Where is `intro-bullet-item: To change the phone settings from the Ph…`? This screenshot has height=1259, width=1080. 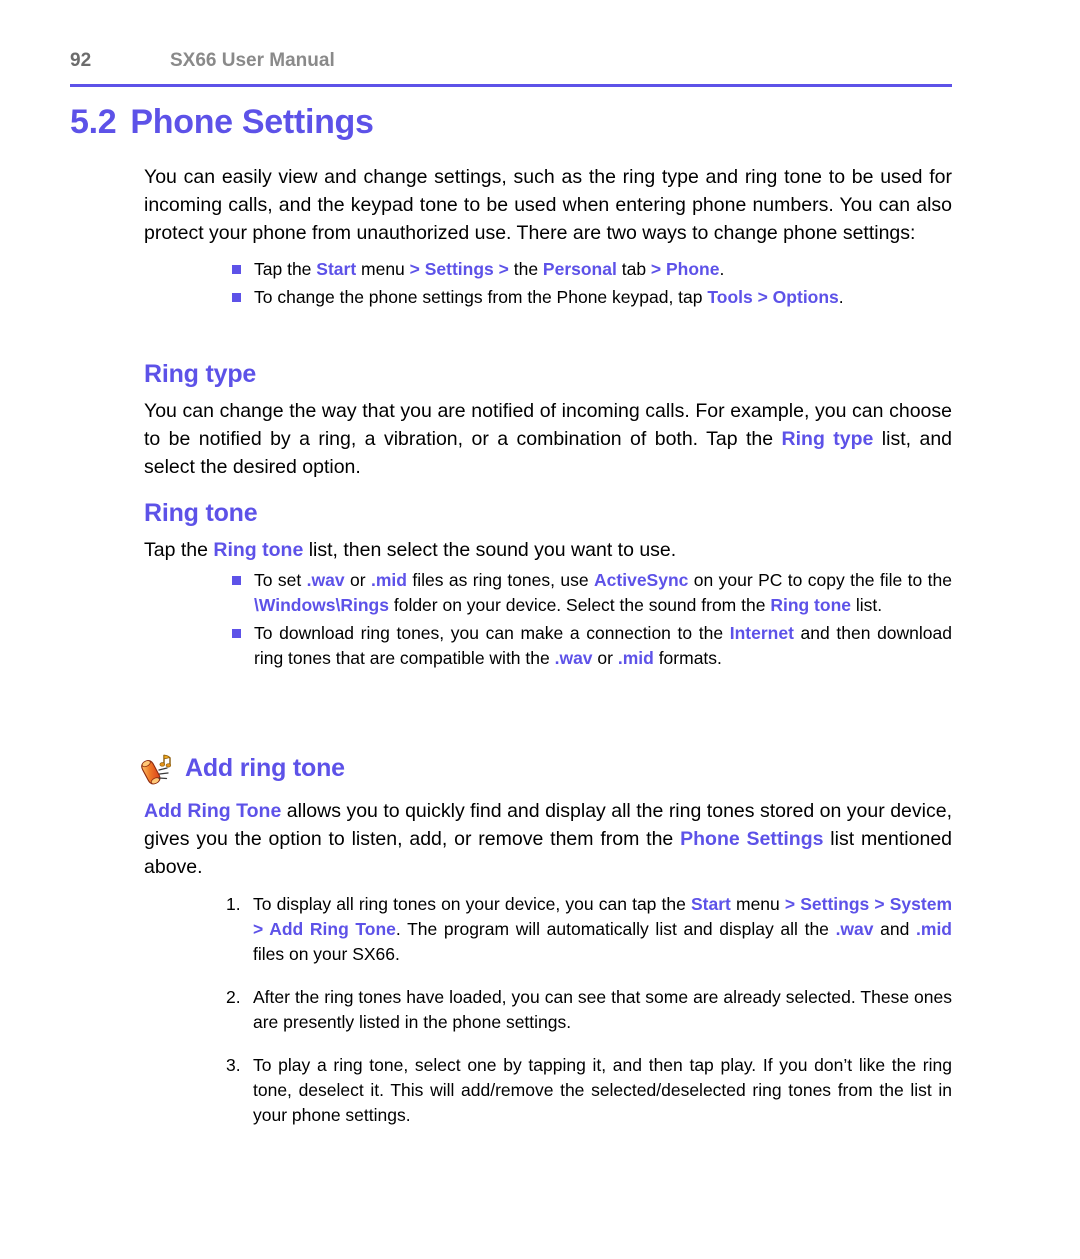 intro-bullet-item: To change the phone settings from the Ph… is located at coordinates (592, 297).